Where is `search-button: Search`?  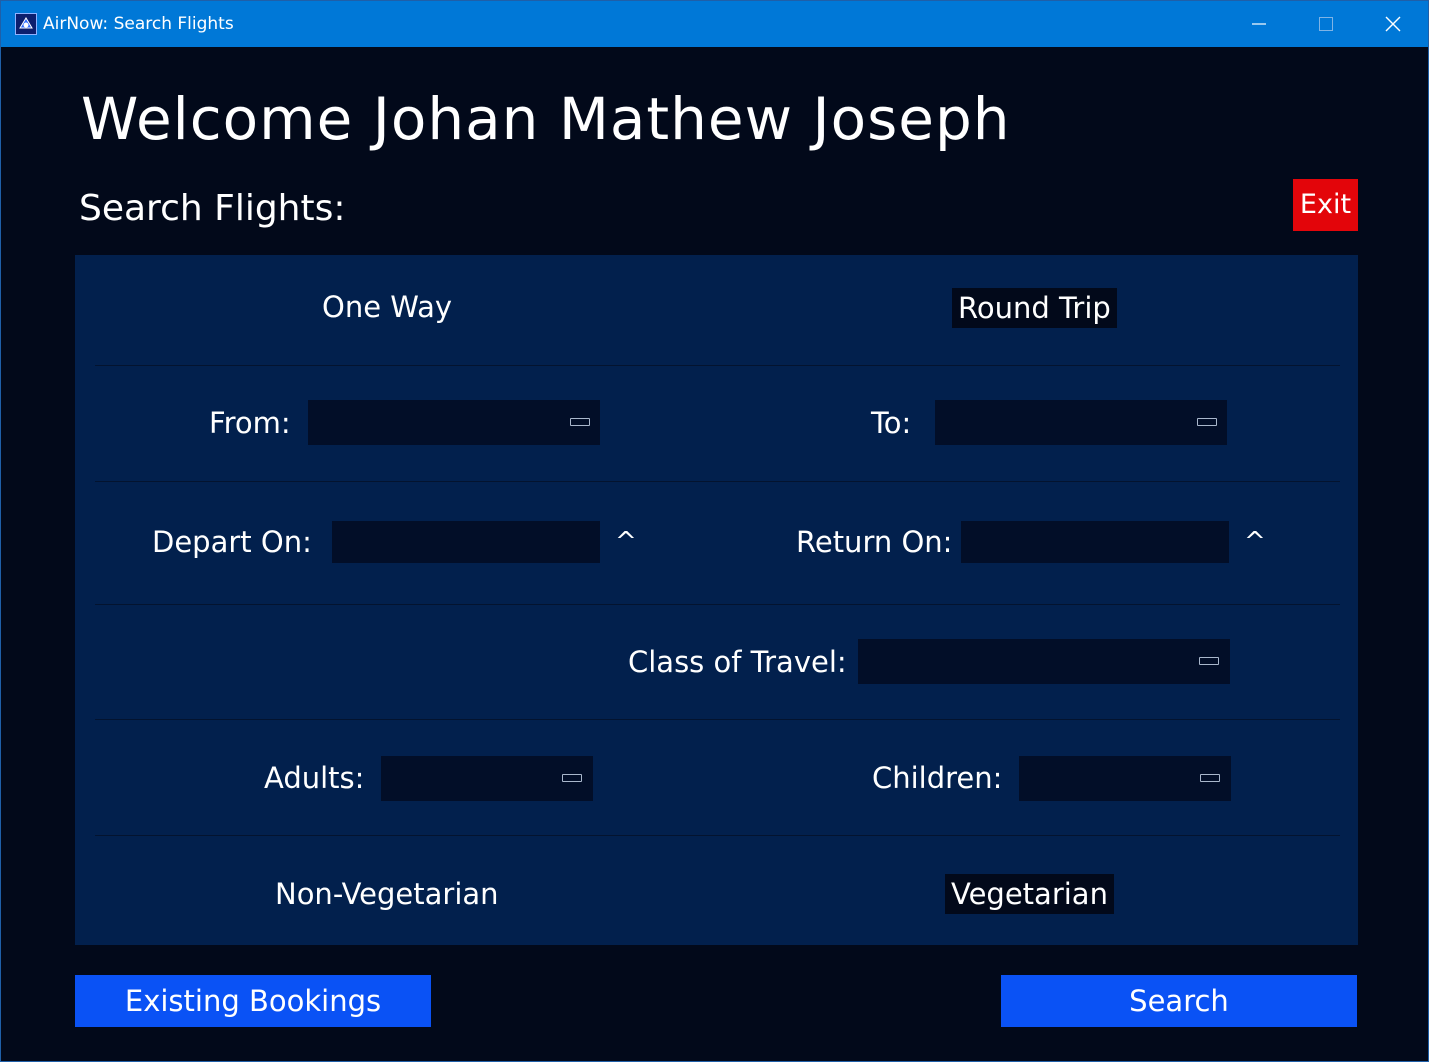 search-button: Search is located at coordinates (1179, 1001).